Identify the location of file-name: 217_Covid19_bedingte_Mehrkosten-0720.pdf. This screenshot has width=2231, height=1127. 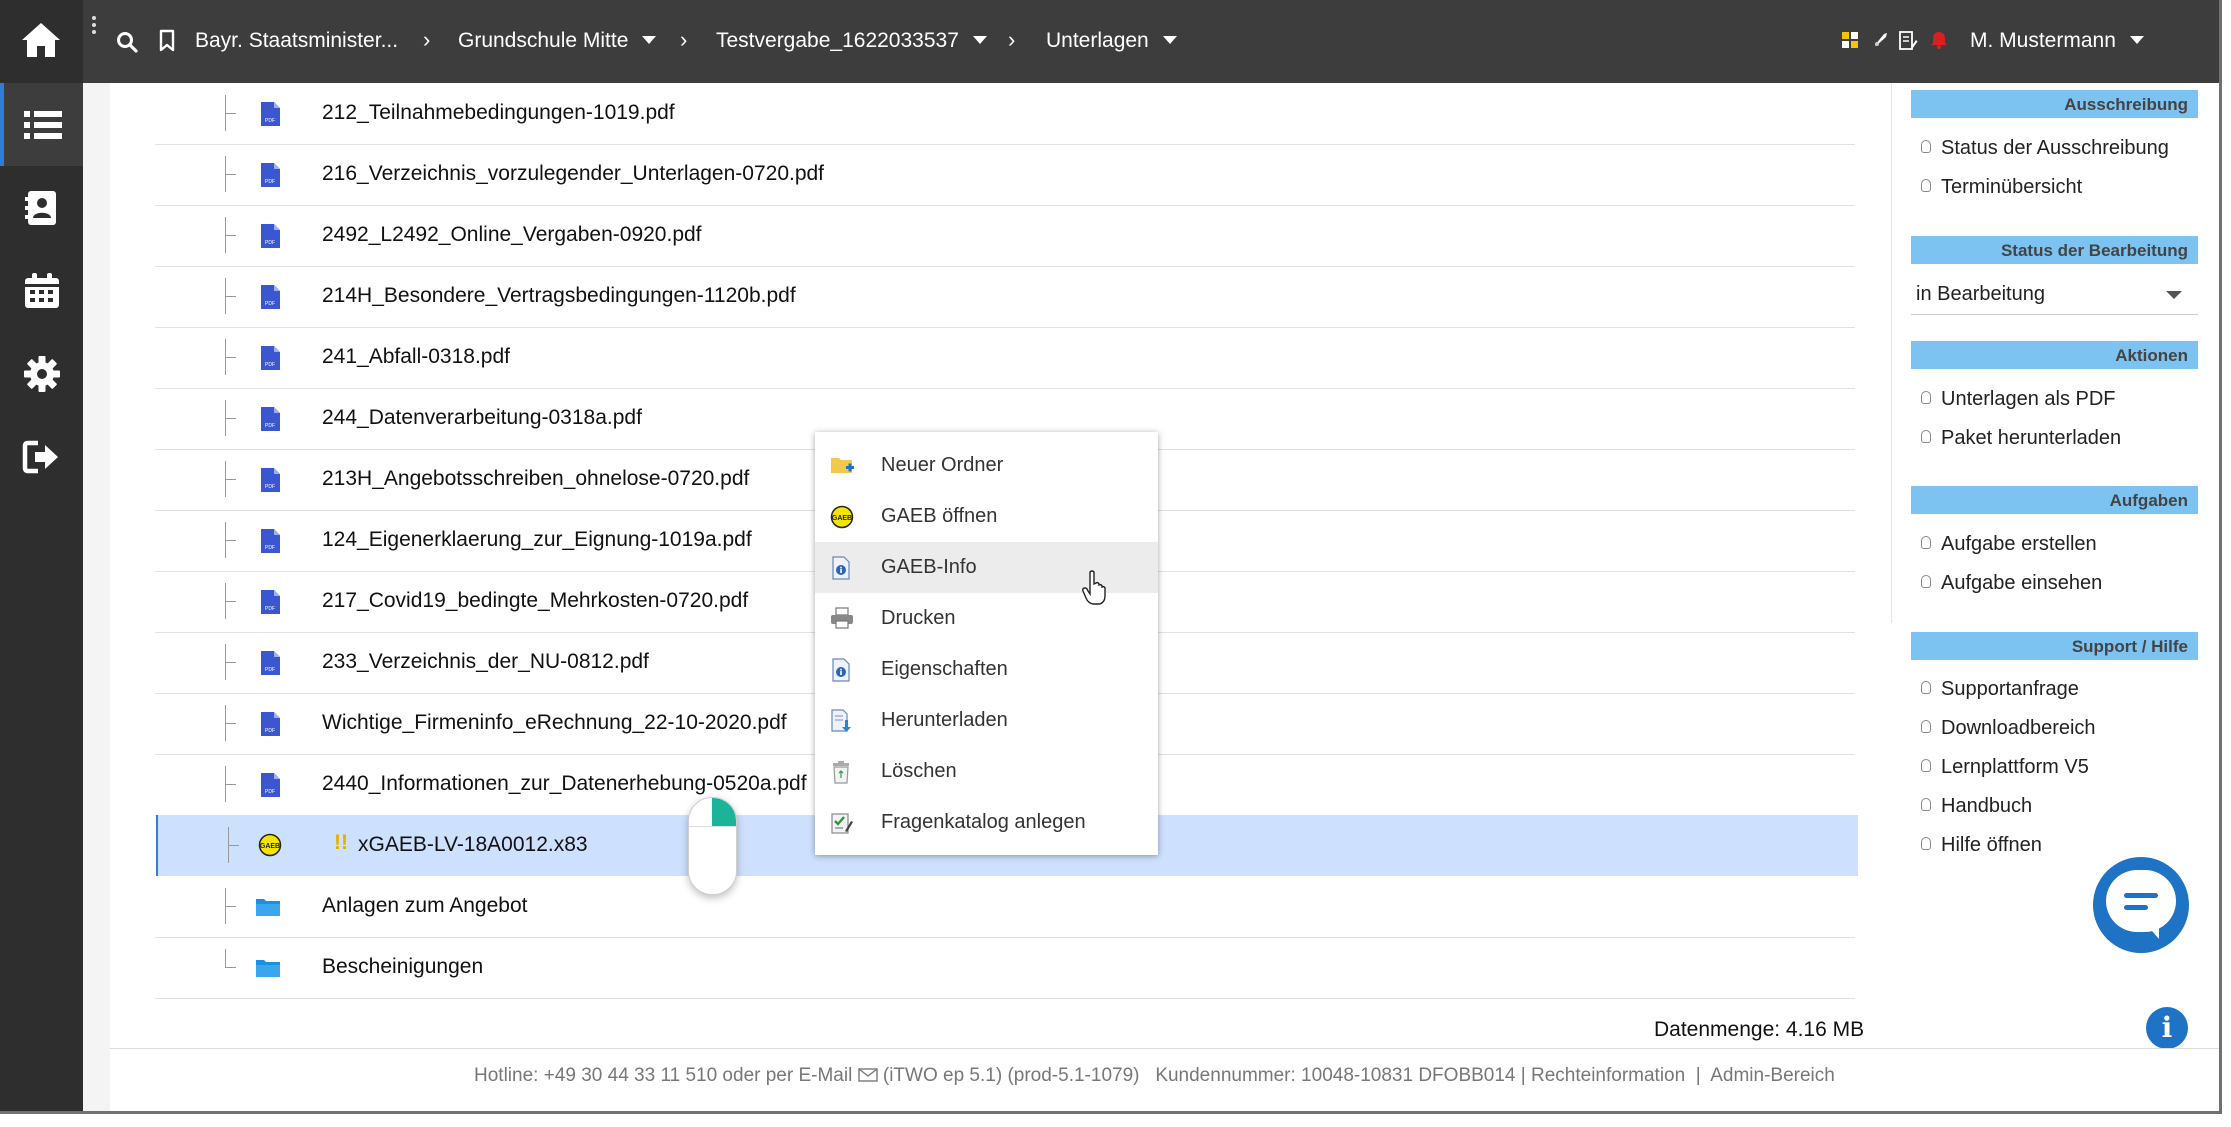
(535, 600).